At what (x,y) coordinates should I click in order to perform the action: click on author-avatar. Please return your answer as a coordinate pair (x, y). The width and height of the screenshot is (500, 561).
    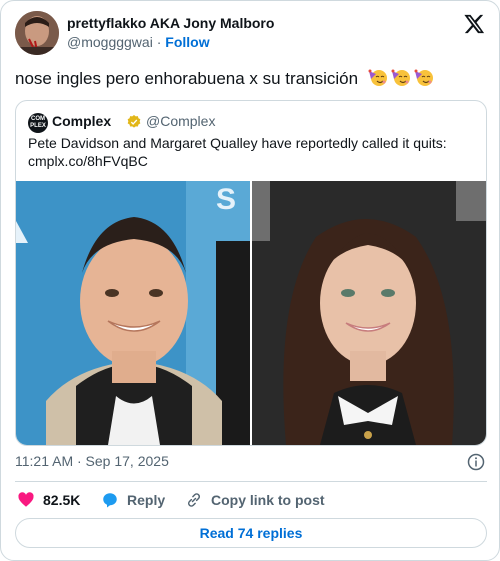
    Looking at the image, I should click on (37, 33).